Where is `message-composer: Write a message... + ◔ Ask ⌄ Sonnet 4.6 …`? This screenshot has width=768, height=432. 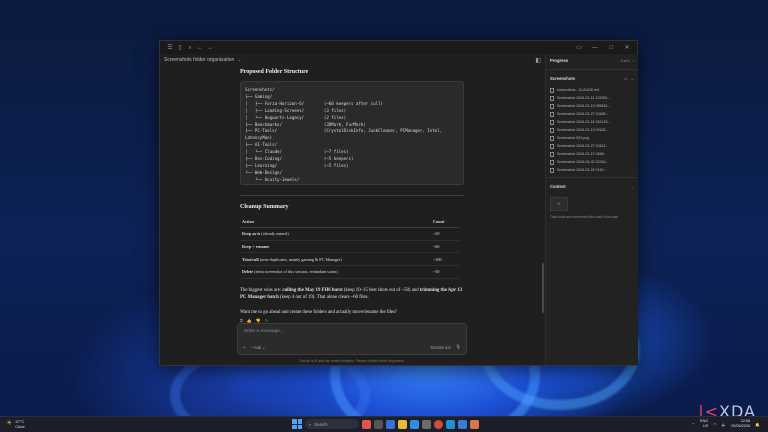 message-composer: Write a message... + ◔ Ask ⌄ Sonnet 4.6 … is located at coordinates (352, 339).